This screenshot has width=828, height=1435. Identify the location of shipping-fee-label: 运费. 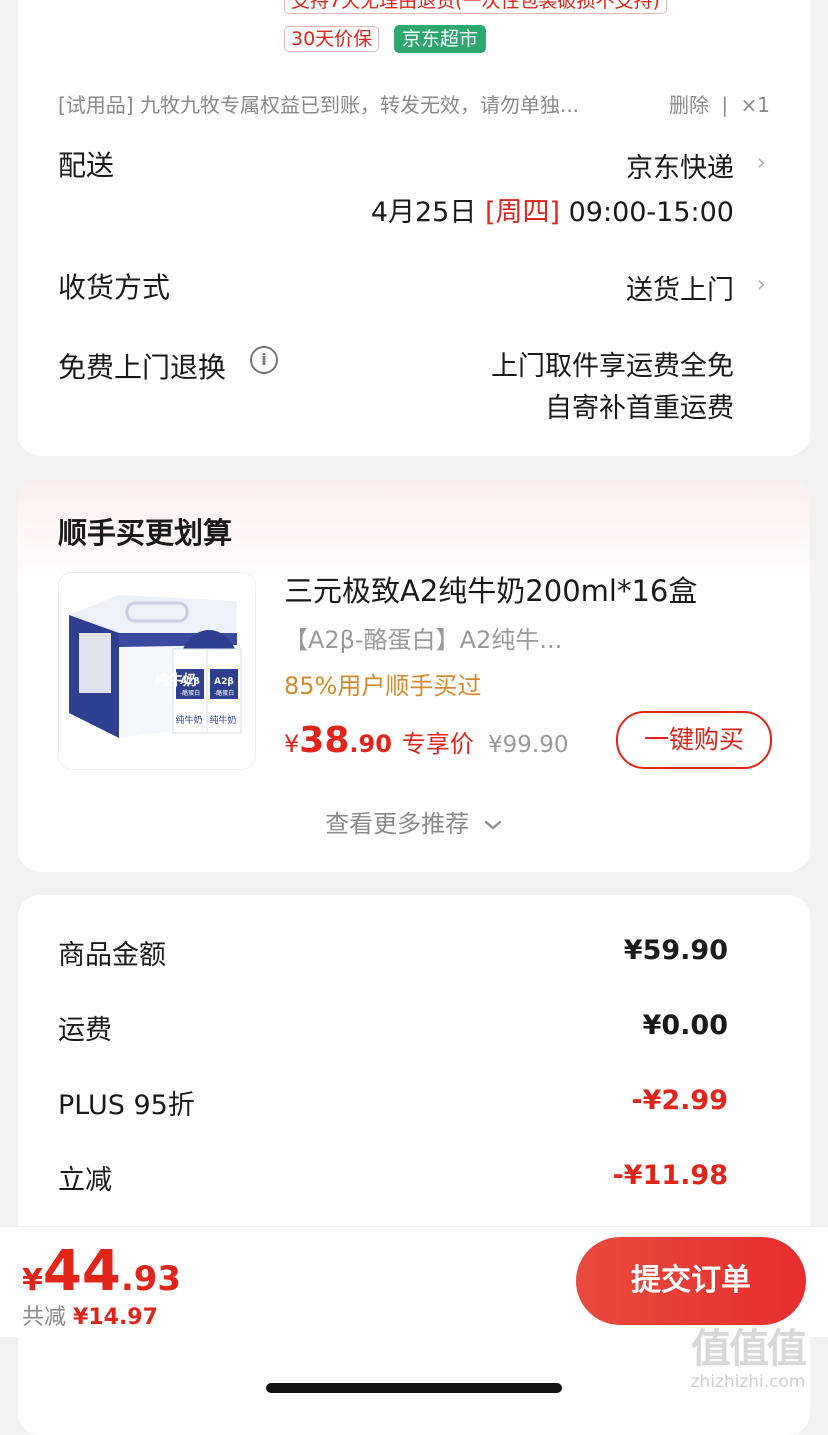
(85, 1030).